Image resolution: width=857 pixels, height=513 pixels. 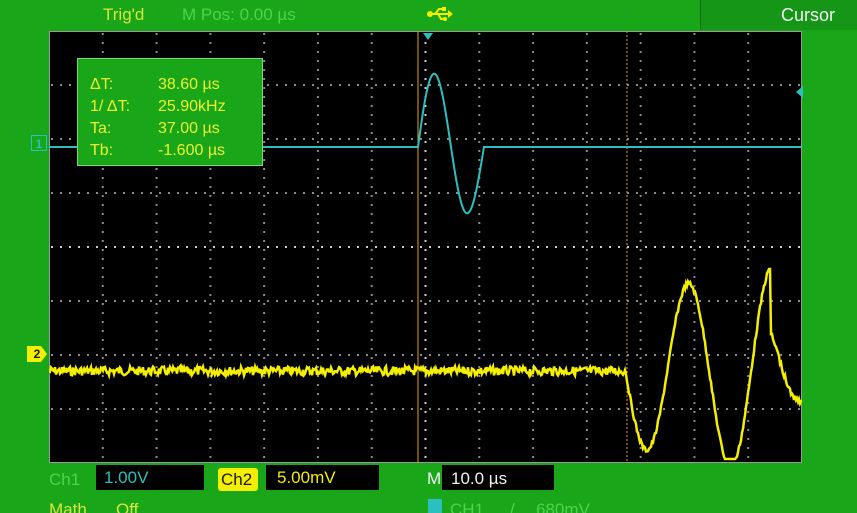 I want to click on ch2-label: Ch2, so click(x=237, y=479).